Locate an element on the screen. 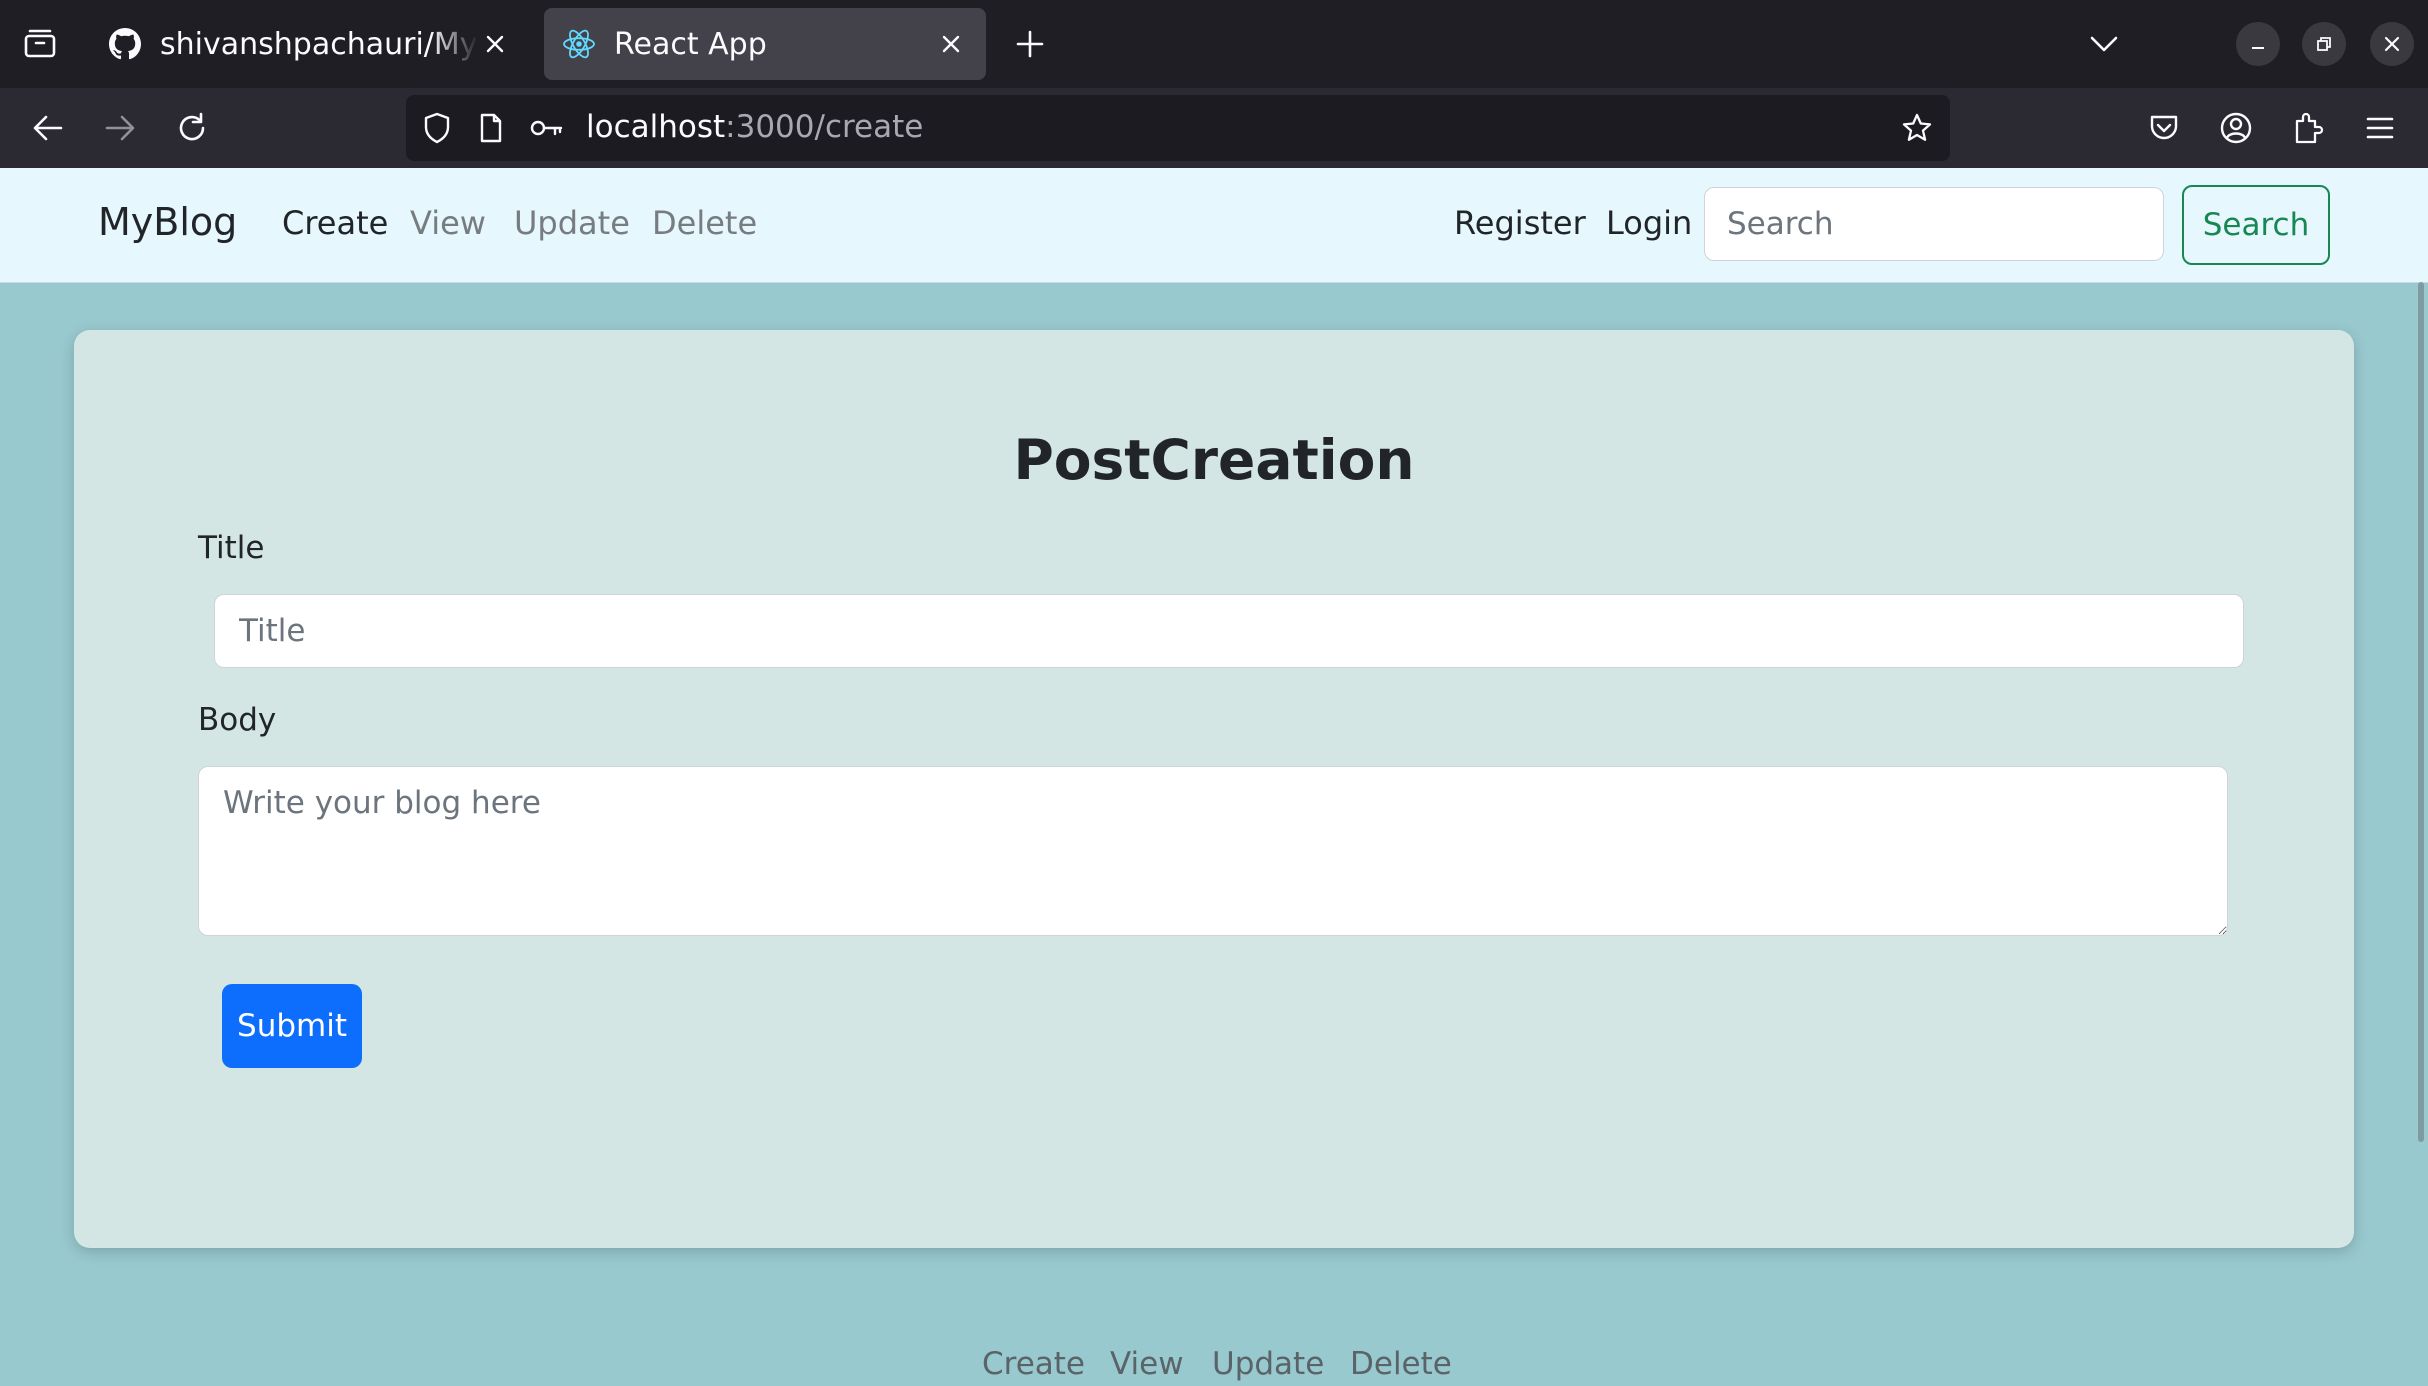 Image resolution: width=2428 pixels, height=1386 pixels. browser-tab-react-app: React App is located at coordinates (765, 44).